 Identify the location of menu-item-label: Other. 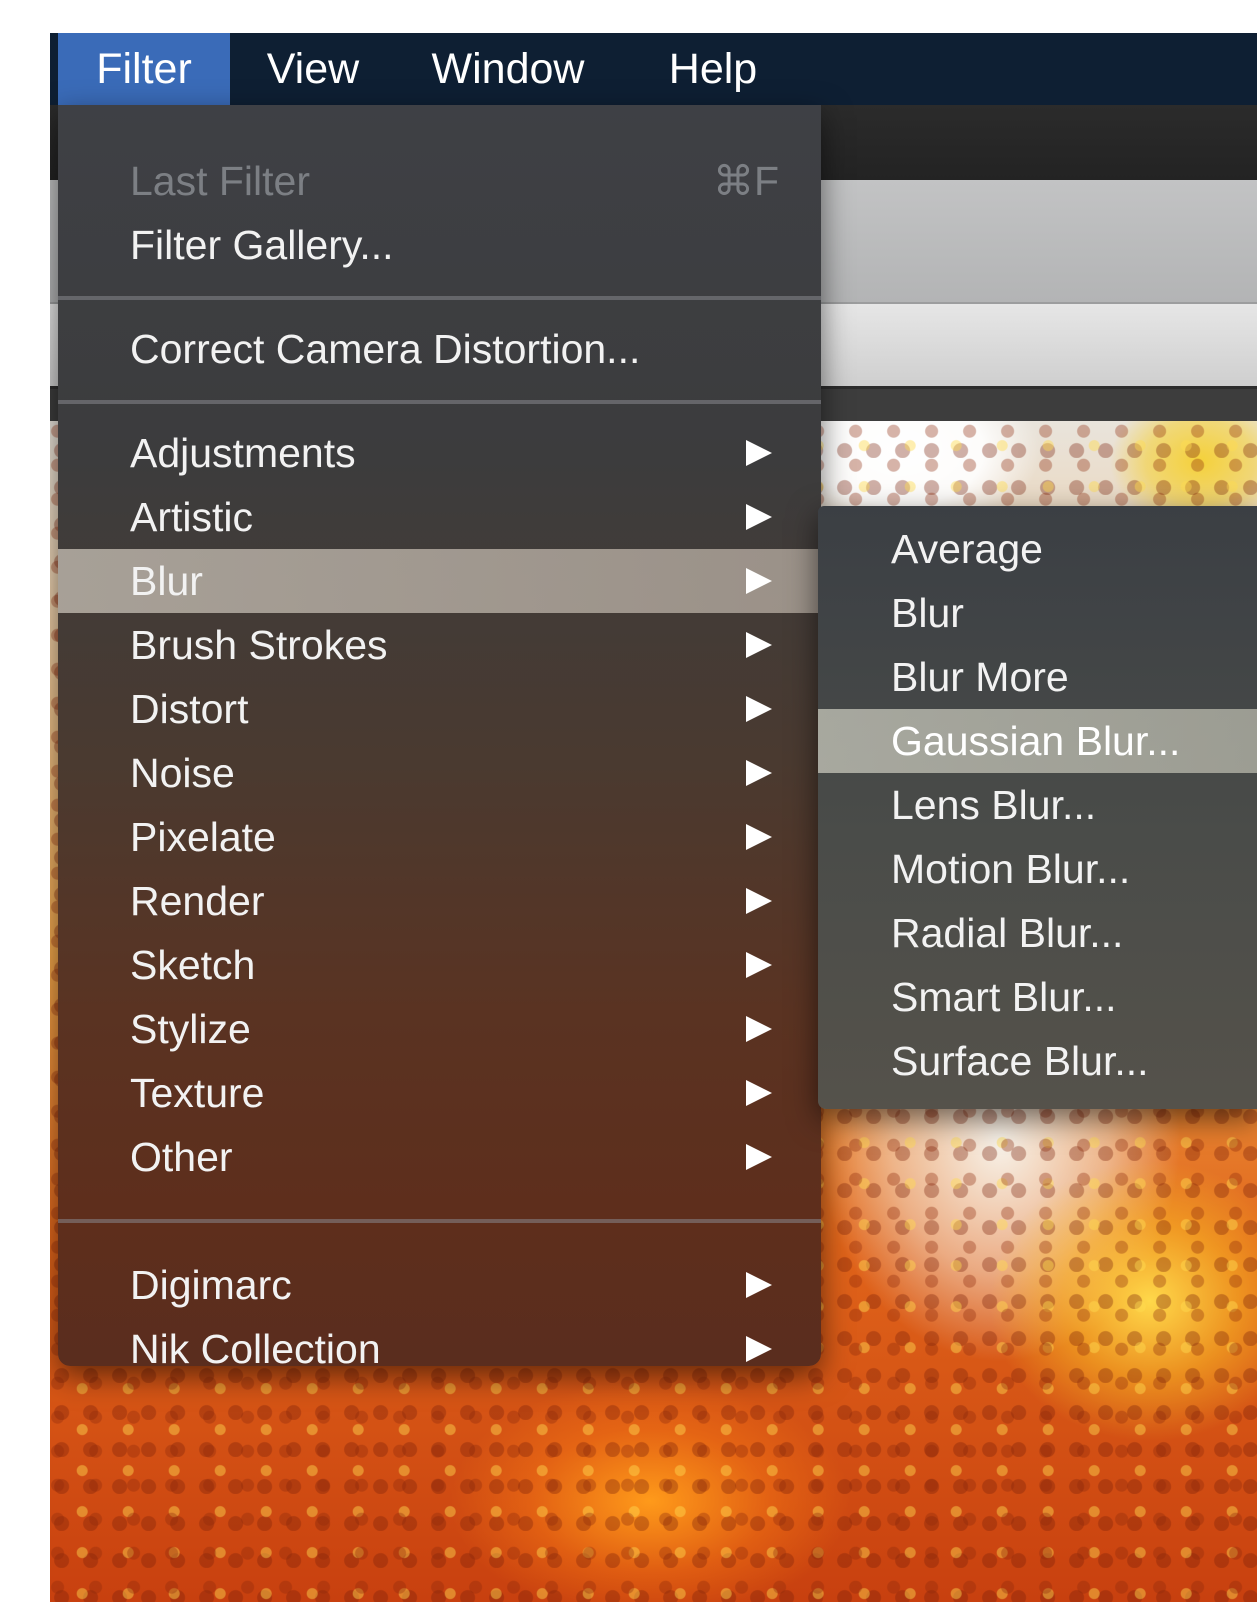
(181, 1157).